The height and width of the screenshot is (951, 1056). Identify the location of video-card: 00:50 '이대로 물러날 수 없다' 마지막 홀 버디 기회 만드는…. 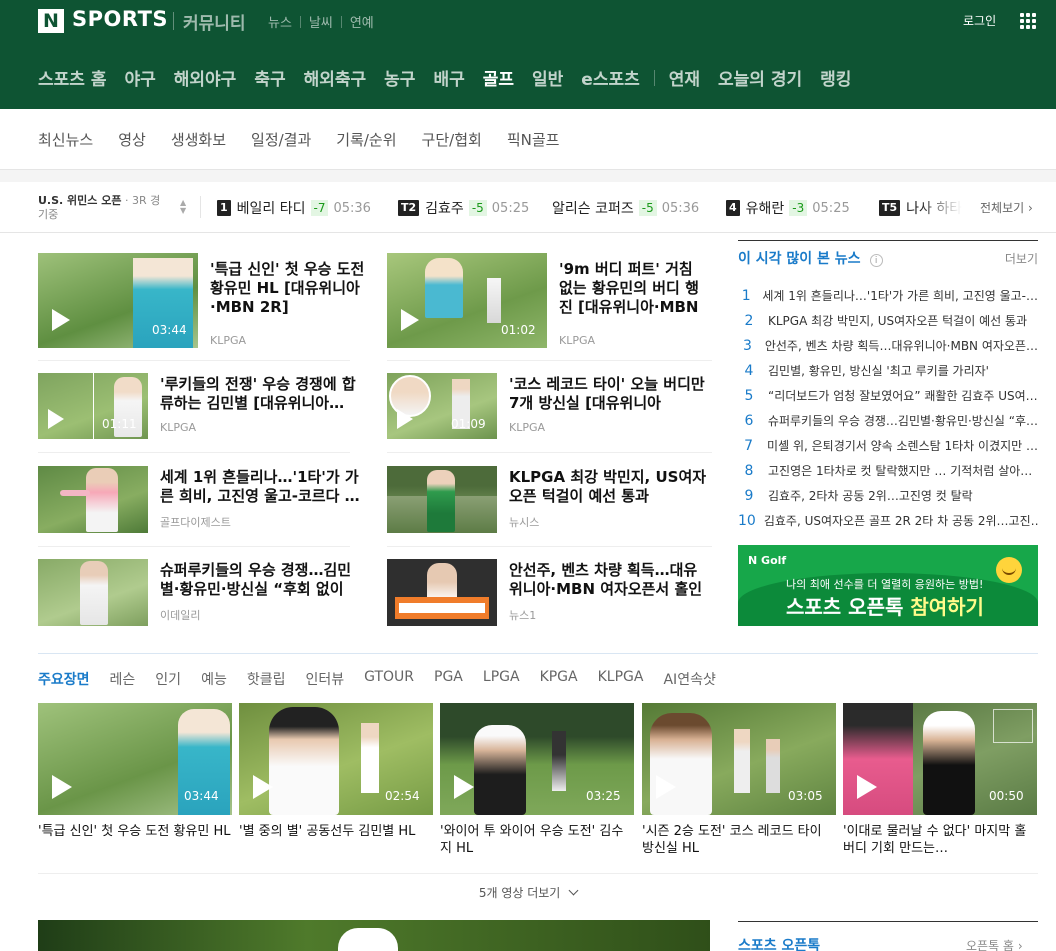
(940, 780).